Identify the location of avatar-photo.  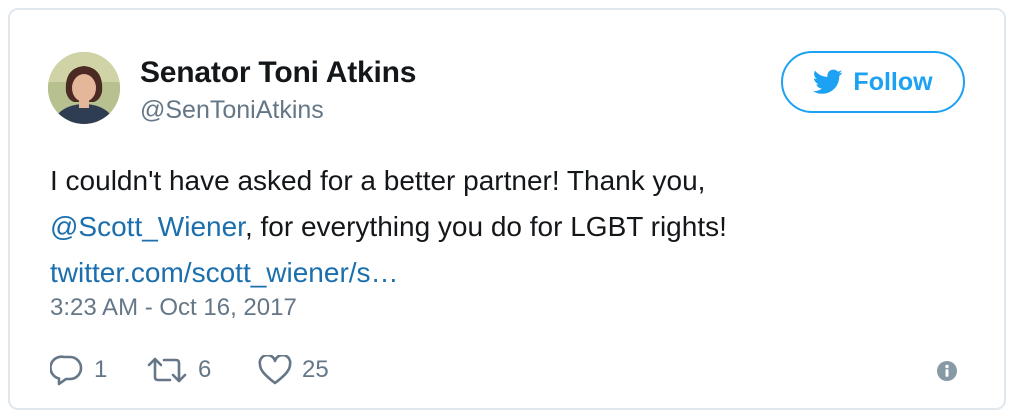
(84, 88).